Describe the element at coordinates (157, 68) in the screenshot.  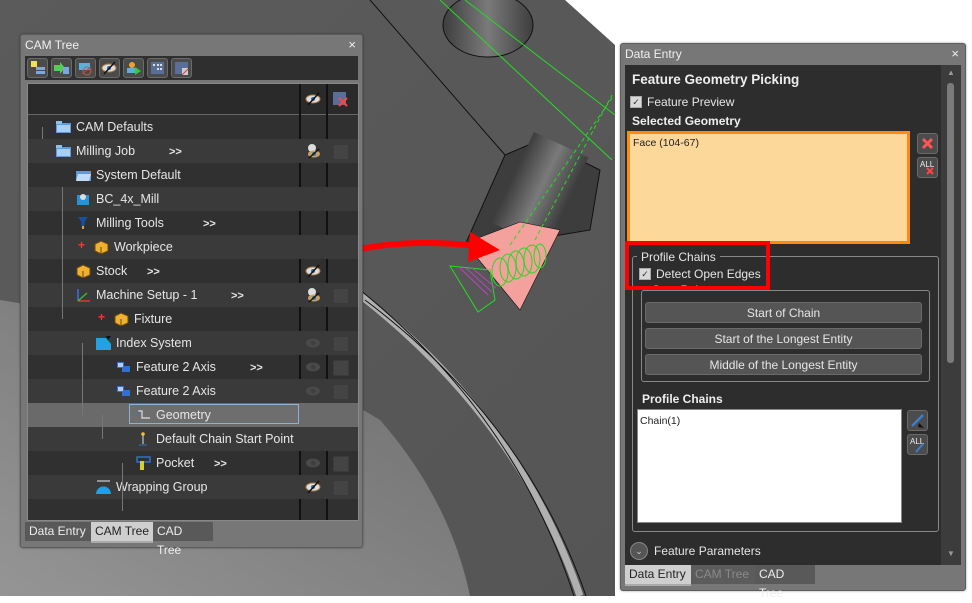
I see `grid-icon` at that location.